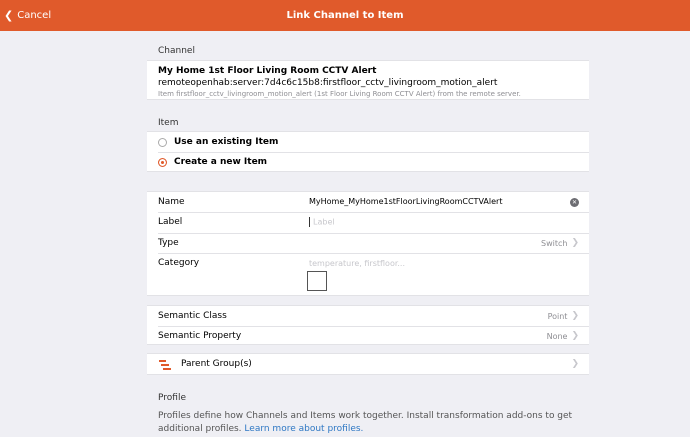 The width and height of the screenshot is (690, 437). I want to click on radio-checked-icon, so click(162, 162).